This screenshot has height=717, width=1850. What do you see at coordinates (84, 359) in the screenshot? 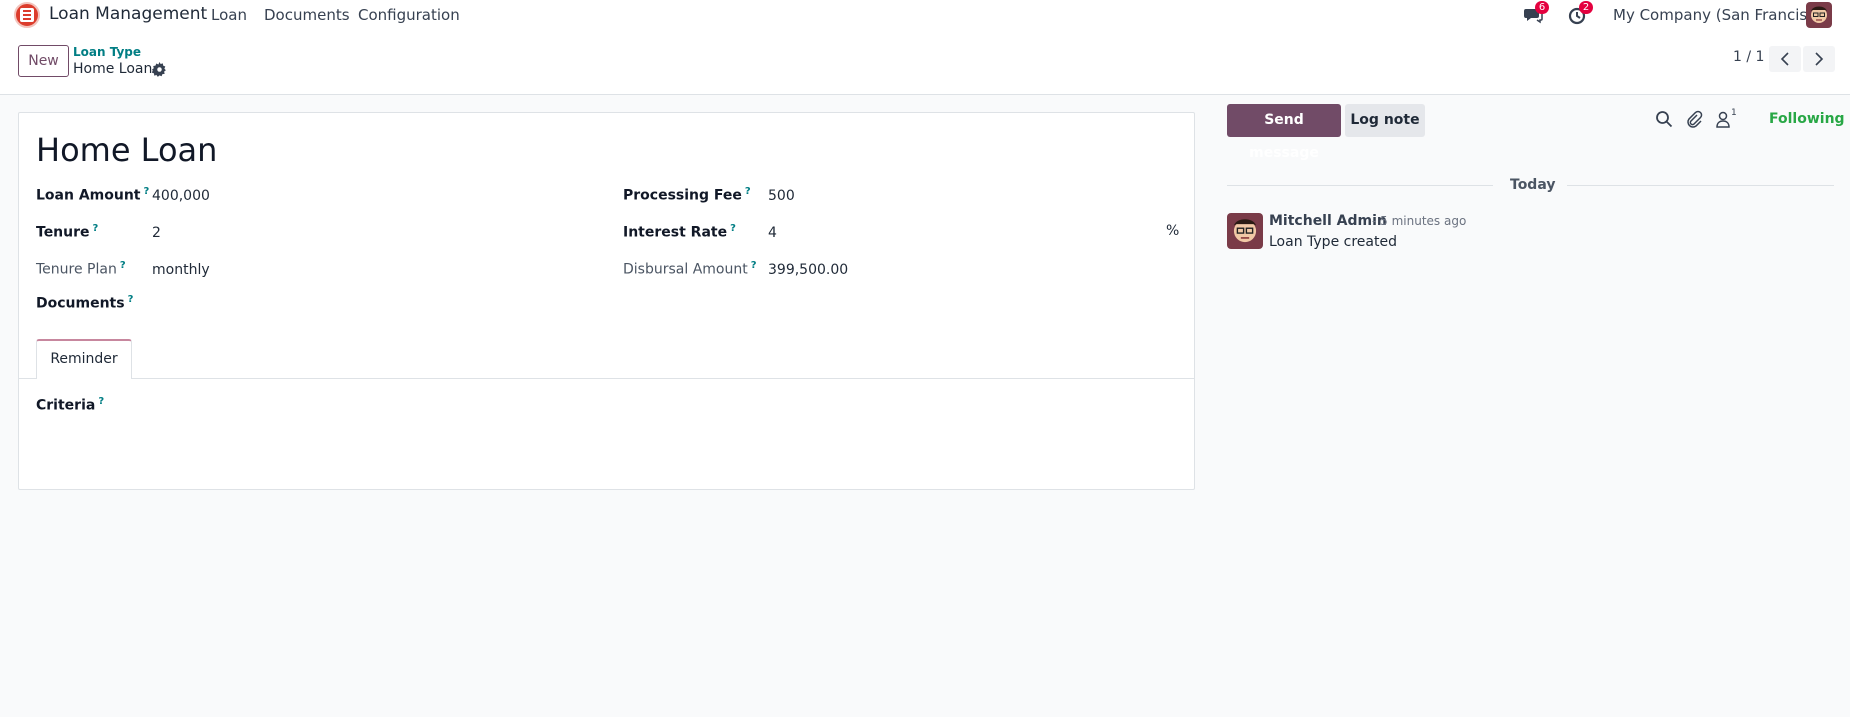
I see `tab-reminder: Reminder` at bounding box center [84, 359].